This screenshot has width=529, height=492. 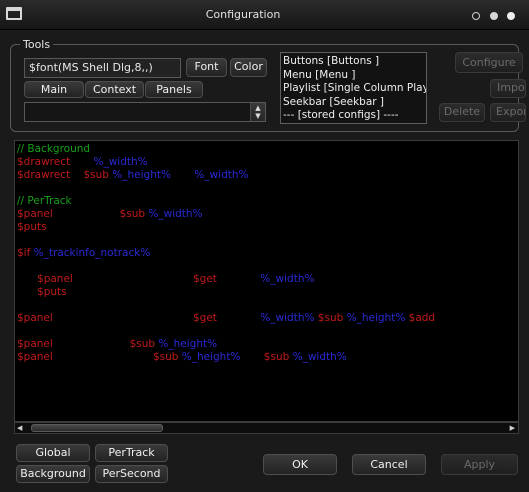 What do you see at coordinates (54, 89) in the screenshot?
I see `tab-main: Main` at bounding box center [54, 89].